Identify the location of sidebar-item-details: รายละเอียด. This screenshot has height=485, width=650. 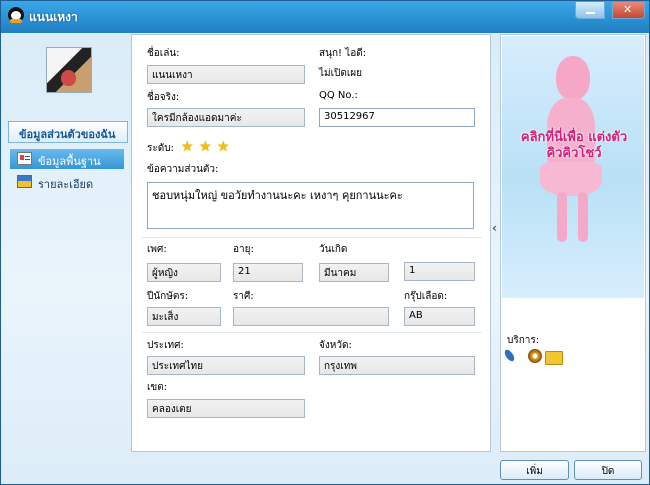
(67, 182).